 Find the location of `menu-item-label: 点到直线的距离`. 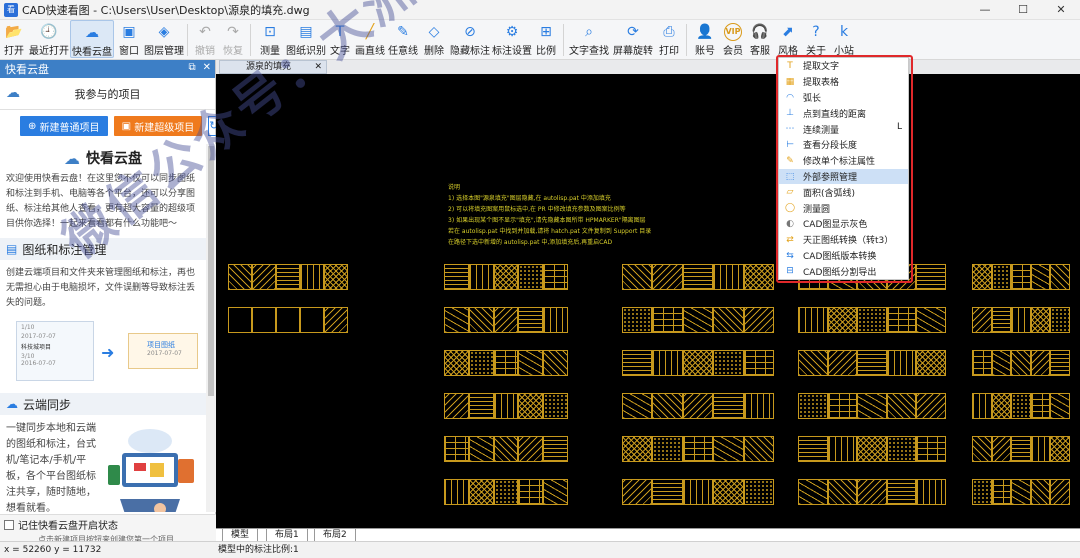

menu-item-label: 点到直线的距离 is located at coordinates (835, 114).